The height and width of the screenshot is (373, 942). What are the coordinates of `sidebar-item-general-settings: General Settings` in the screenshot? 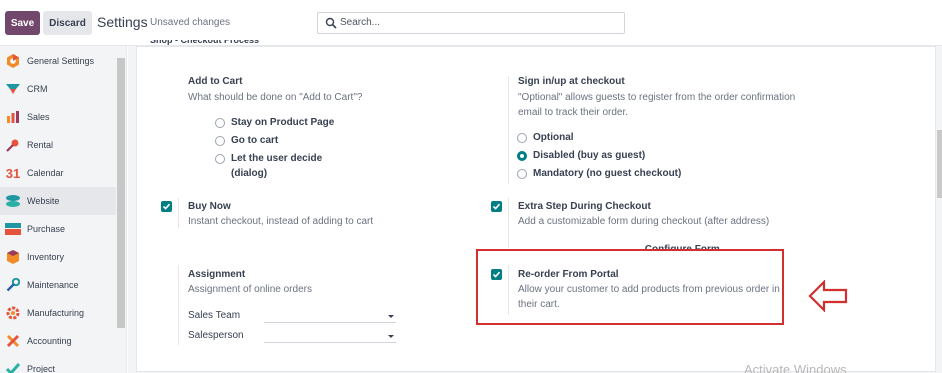 It's located at (58, 61).